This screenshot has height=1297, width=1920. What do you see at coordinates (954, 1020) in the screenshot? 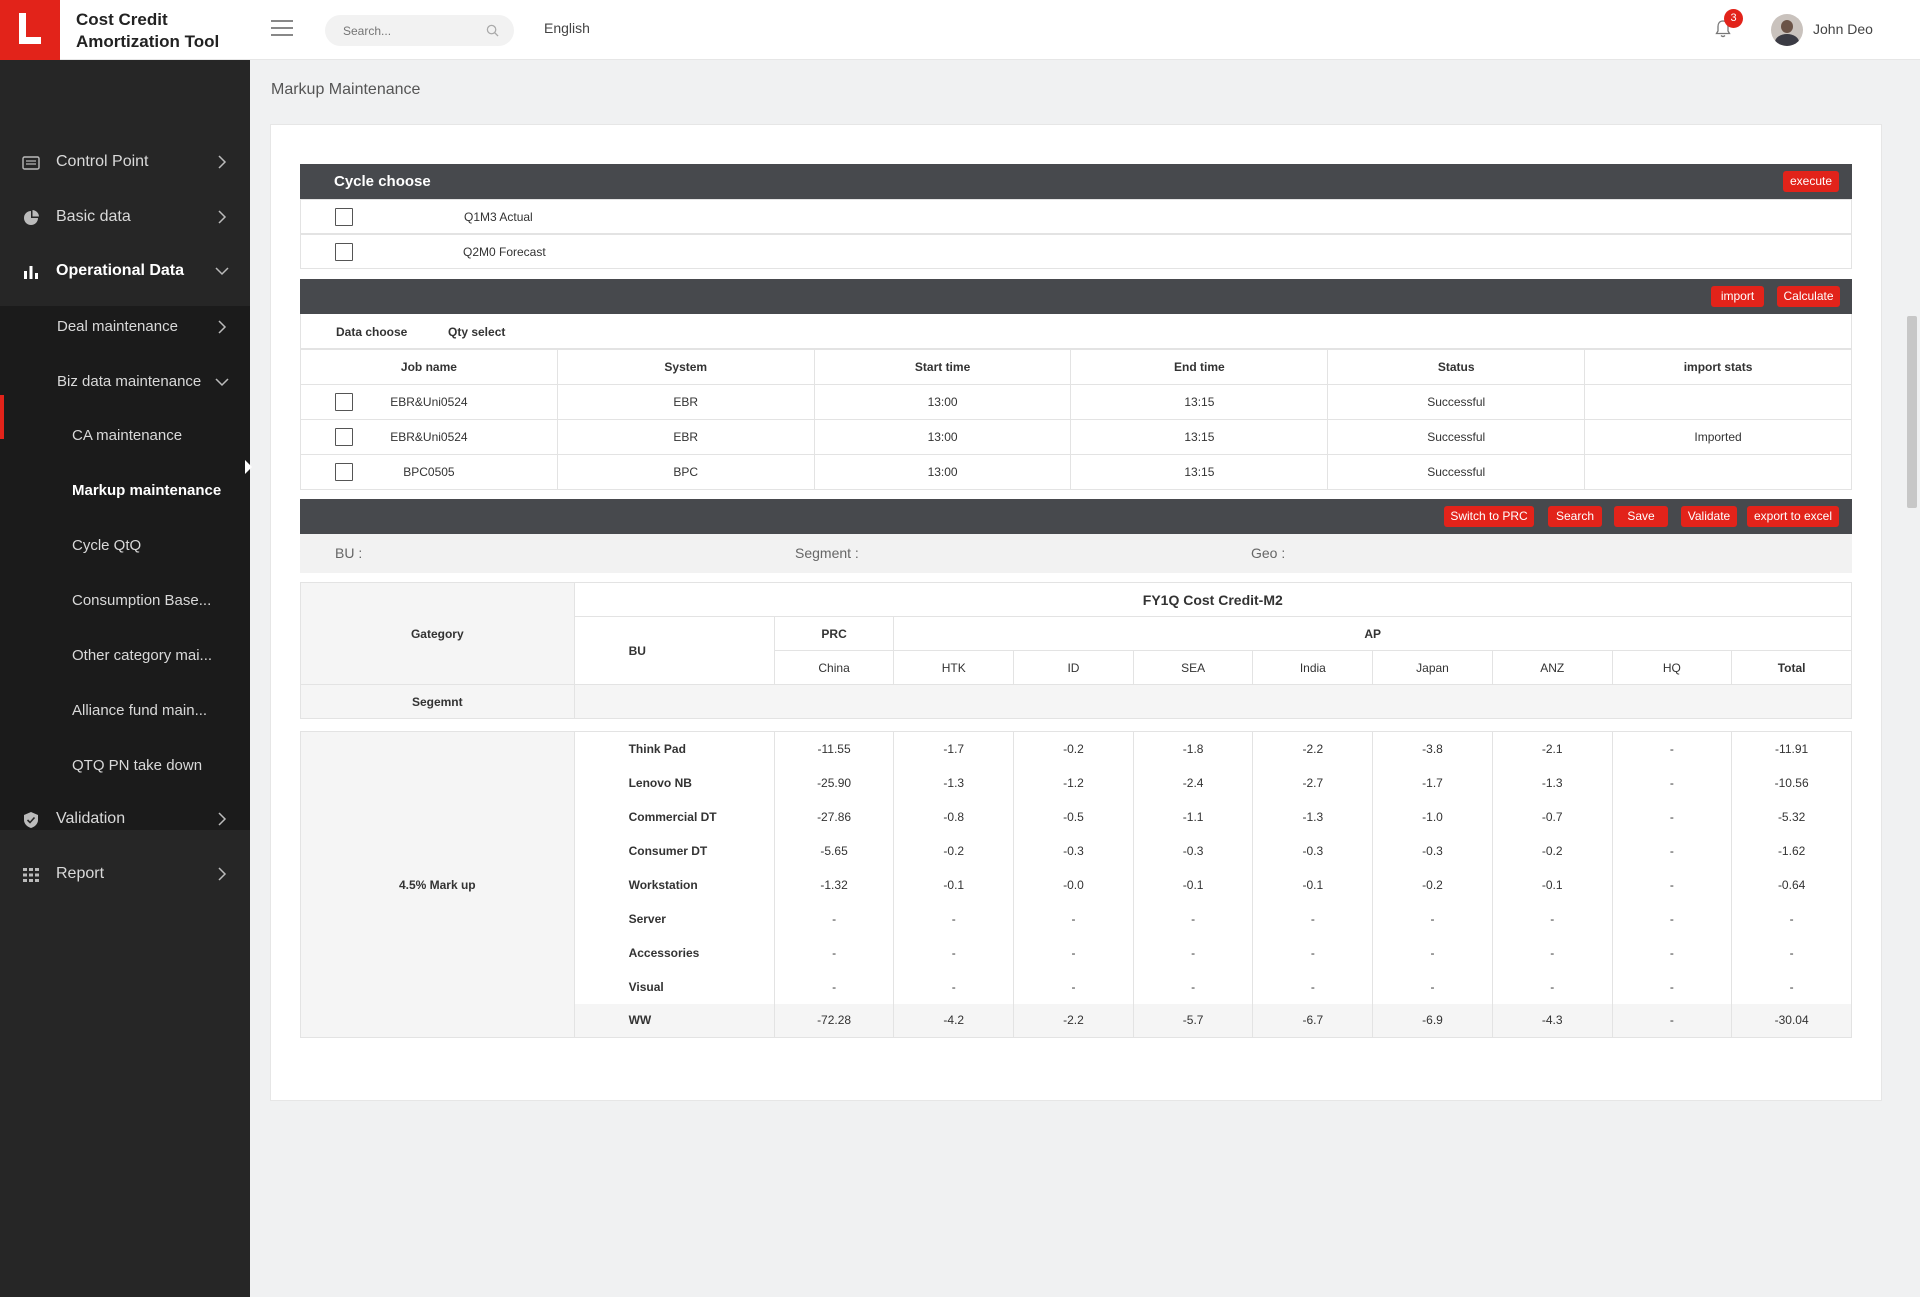
I see `value-cell: -4.2` at bounding box center [954, 1020].